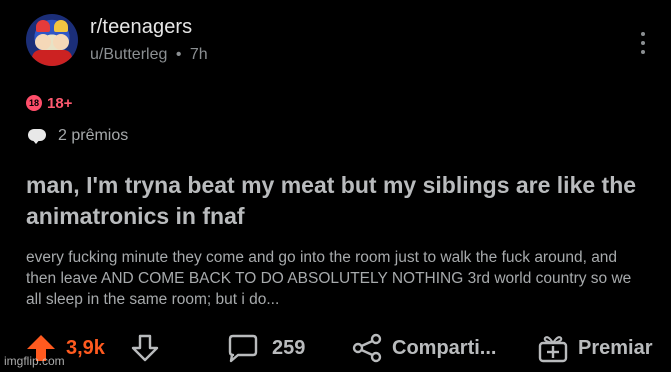 Image resolution: width=671 pixels, height=372 pixels. What do you see at coordinates (553, 349) in the screenshot?
I see `gift-icon` at bounding box center [553, 349].